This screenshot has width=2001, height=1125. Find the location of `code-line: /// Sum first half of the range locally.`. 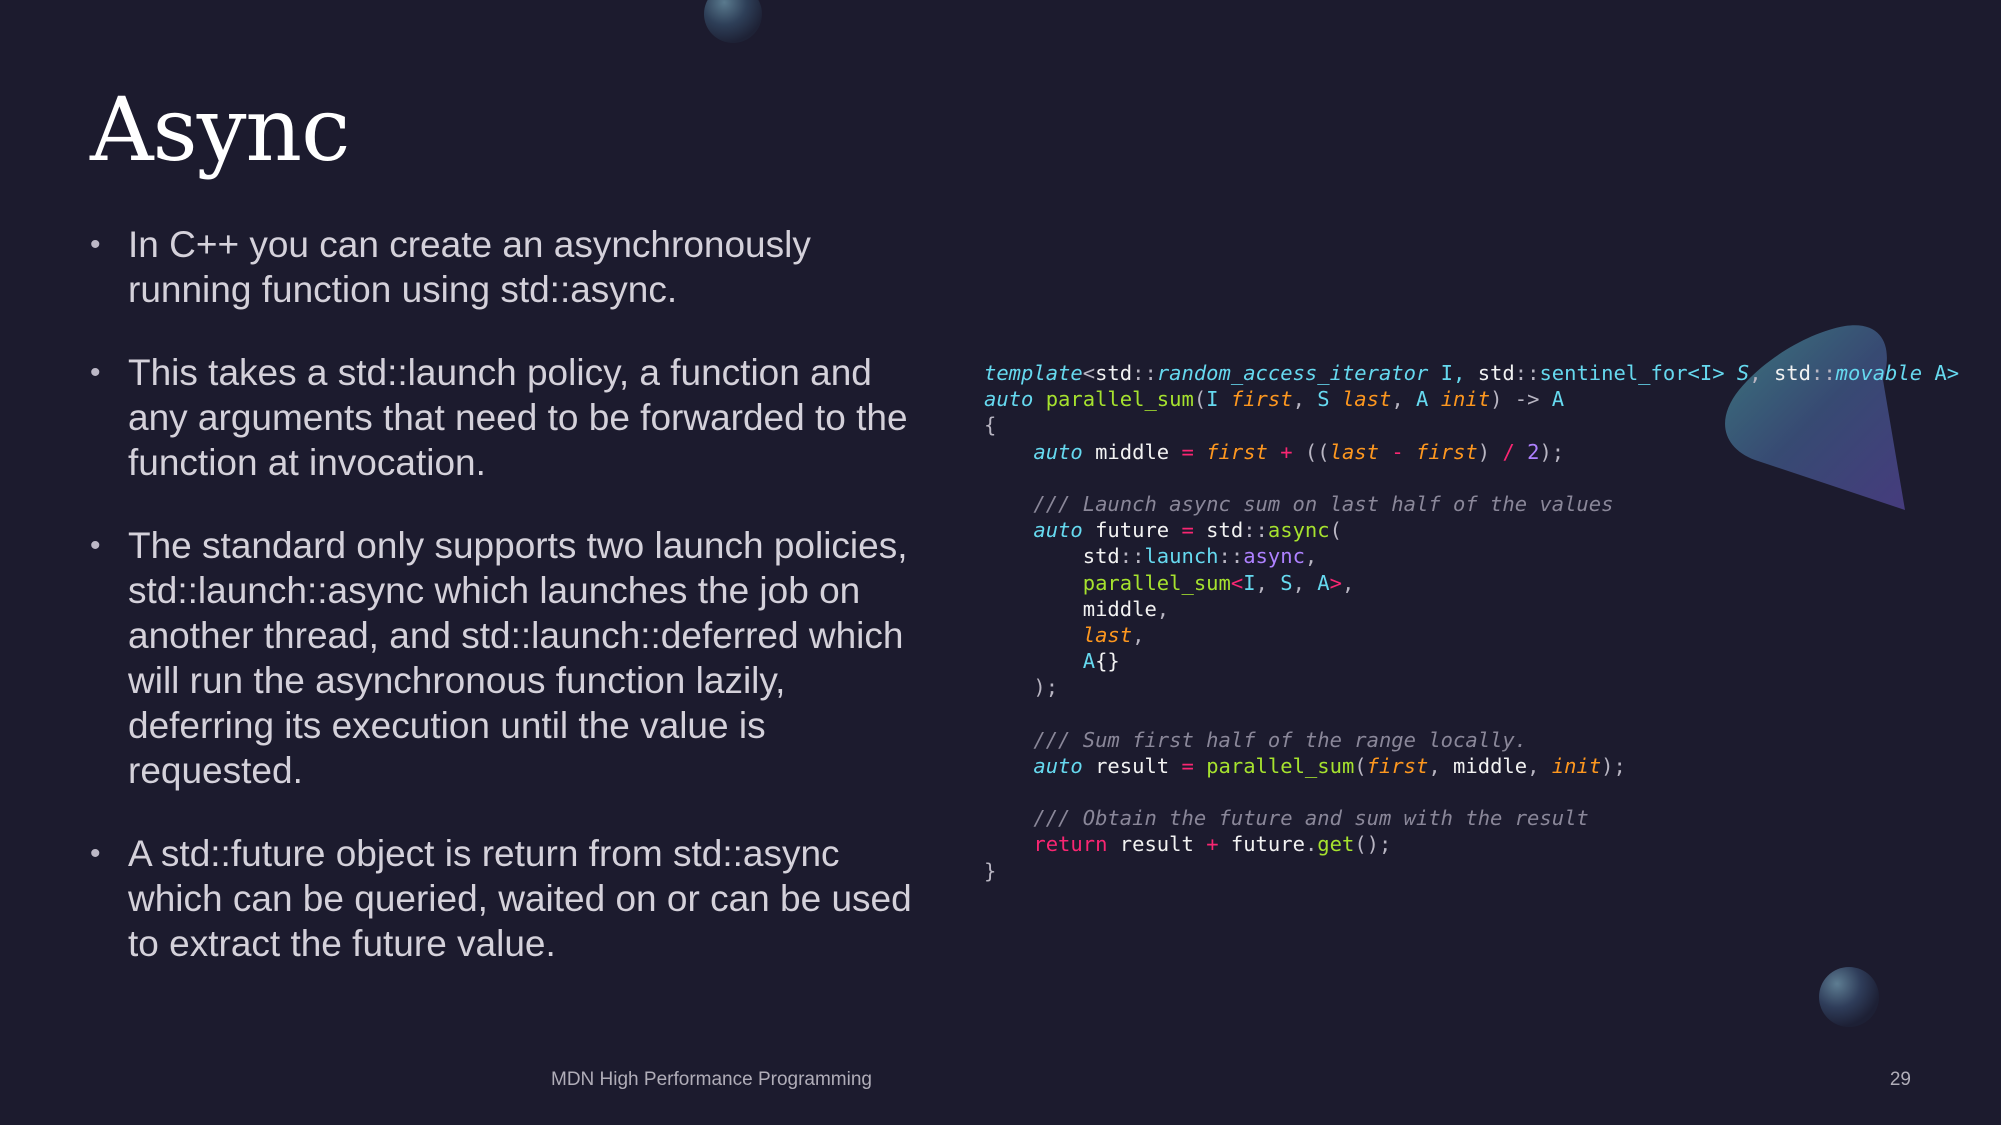

code-line: /// Sum first half of the range locally. is located at coordinates (1471, 740).